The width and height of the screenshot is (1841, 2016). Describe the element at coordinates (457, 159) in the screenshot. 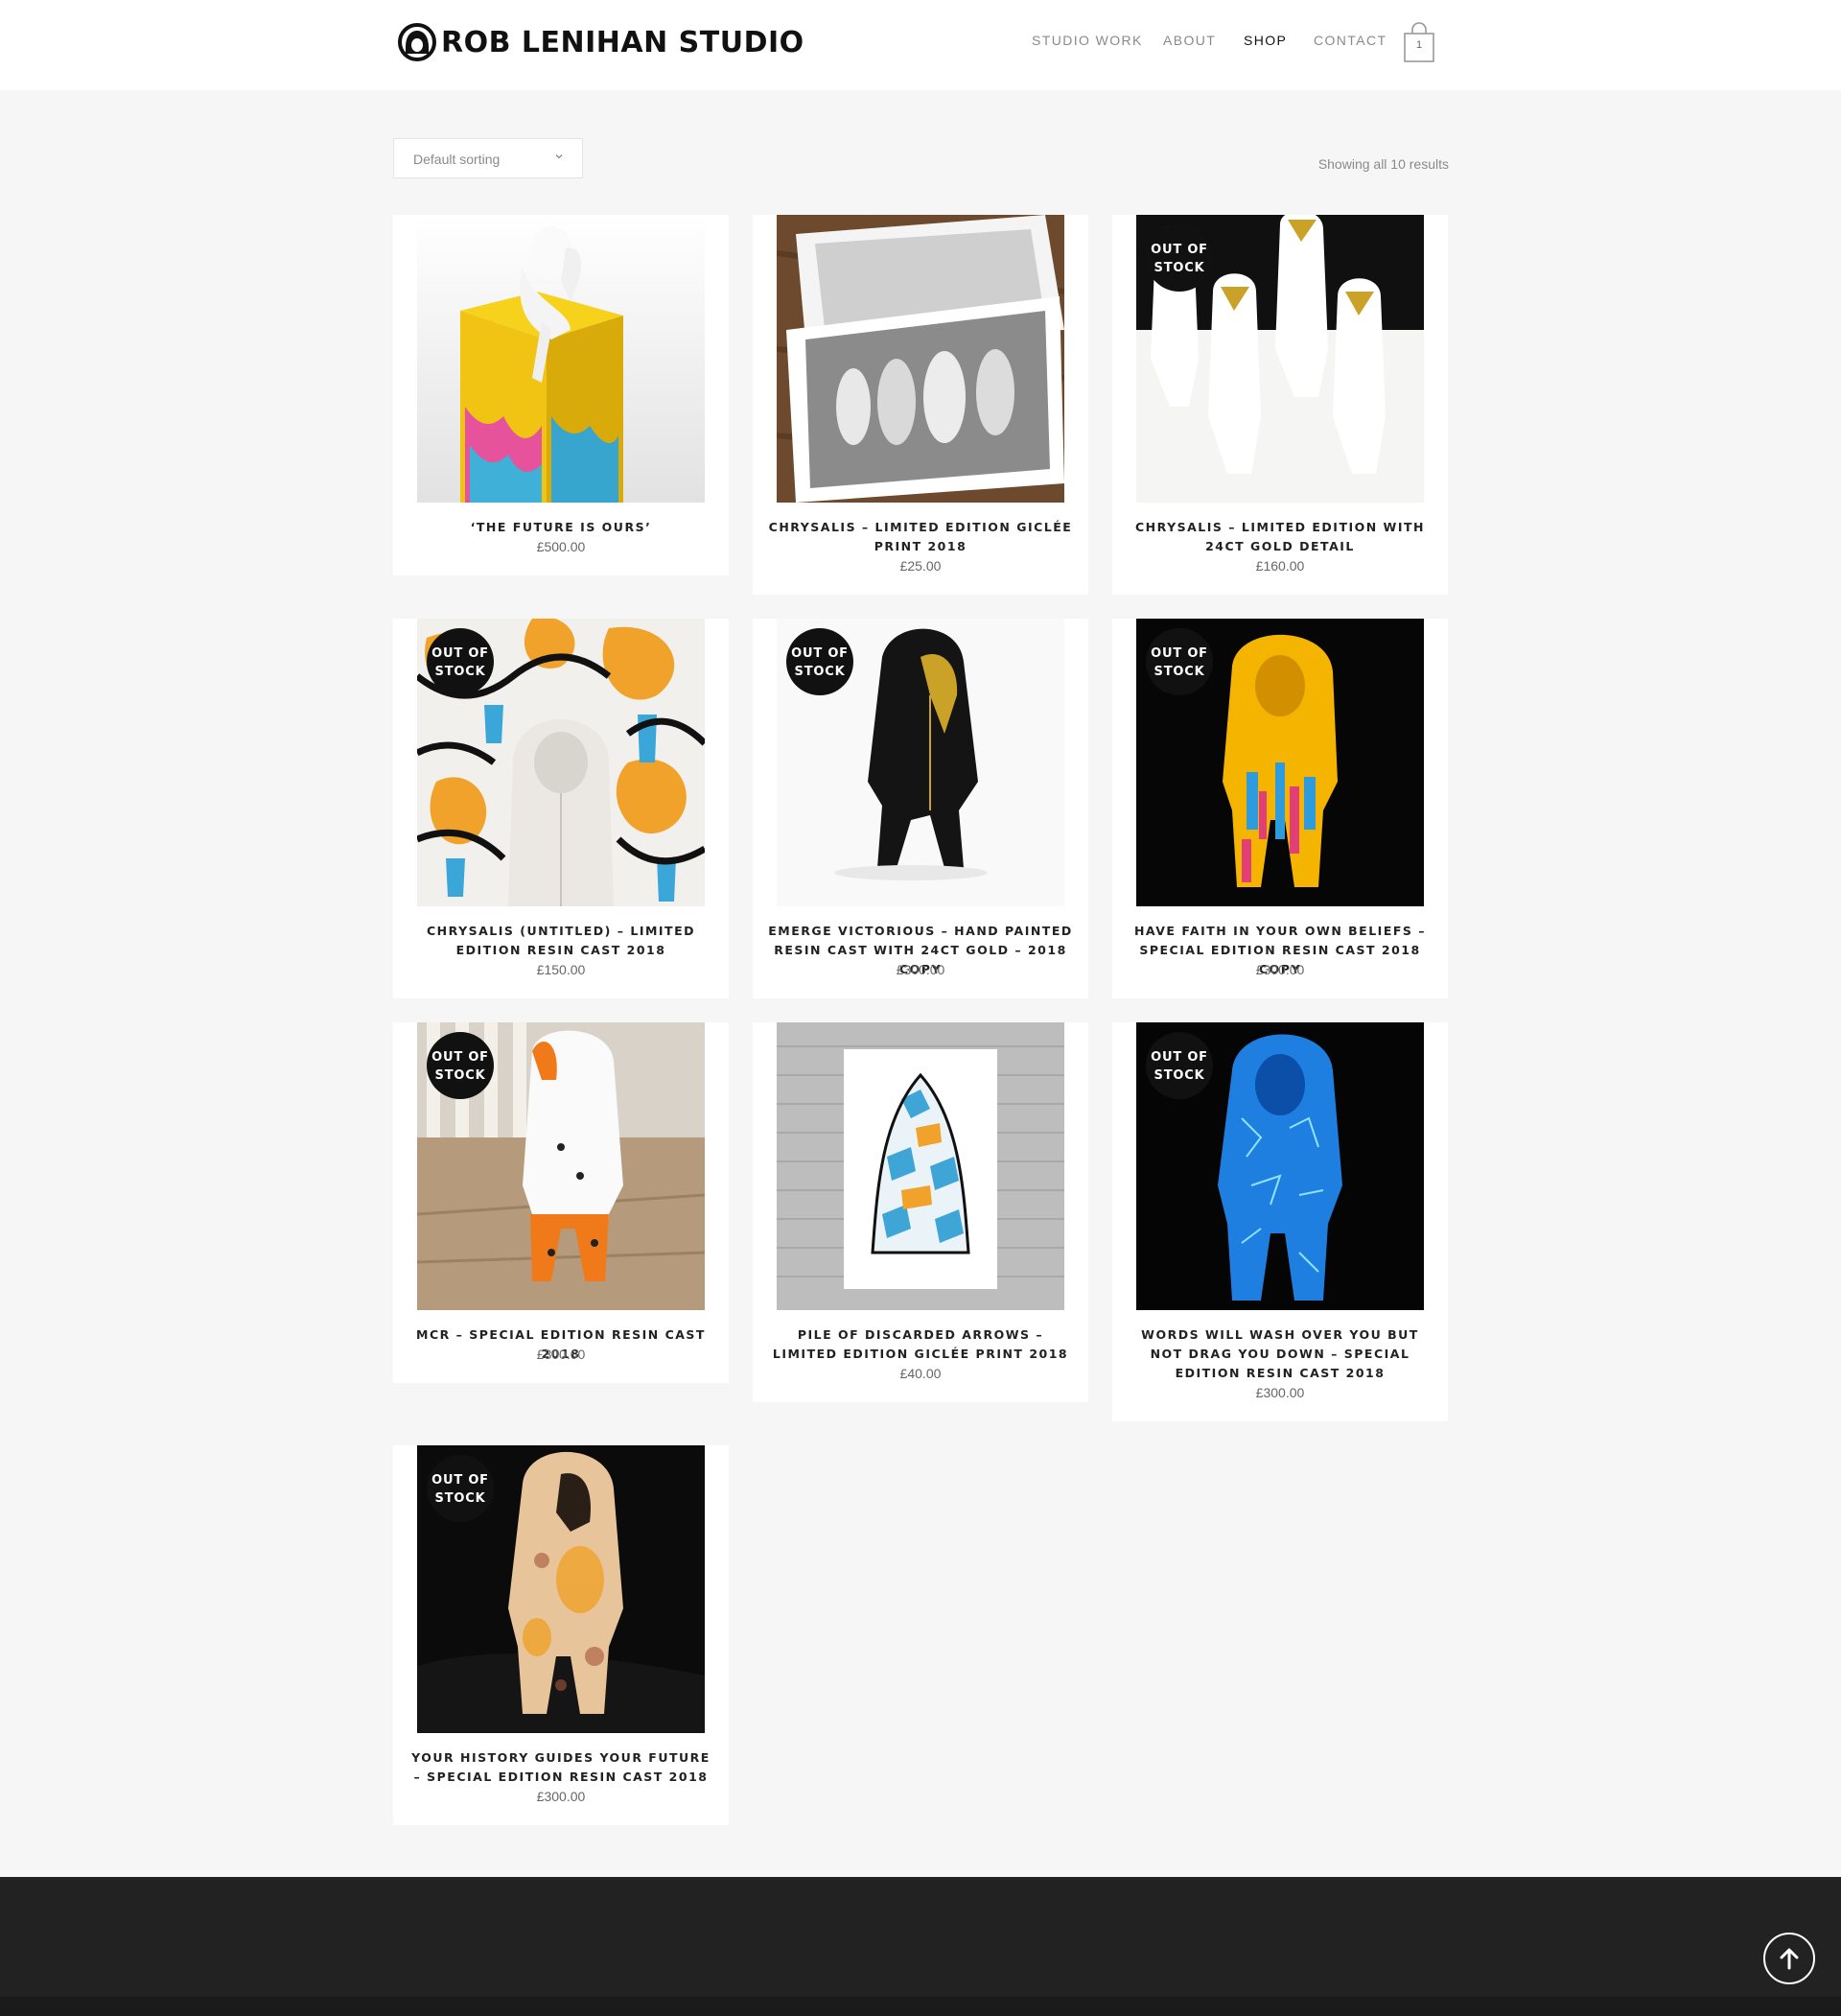

I see `sort-selected-value: Default sorting` at that location.